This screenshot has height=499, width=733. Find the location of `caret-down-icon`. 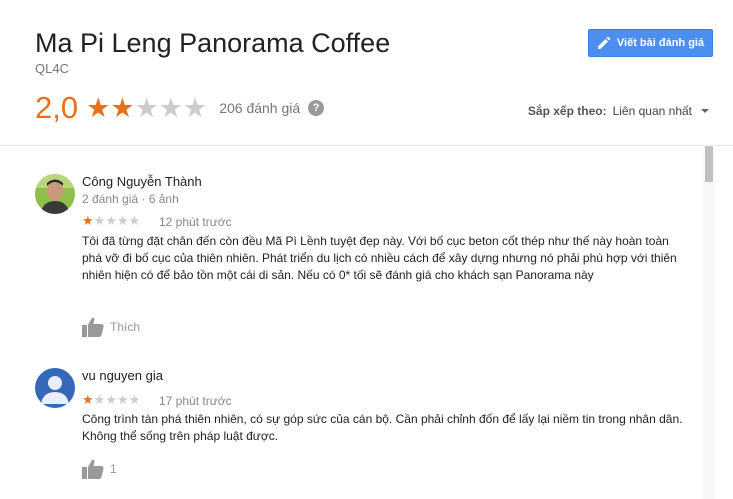

caret-down-icon is located at coordinates (705, 111).